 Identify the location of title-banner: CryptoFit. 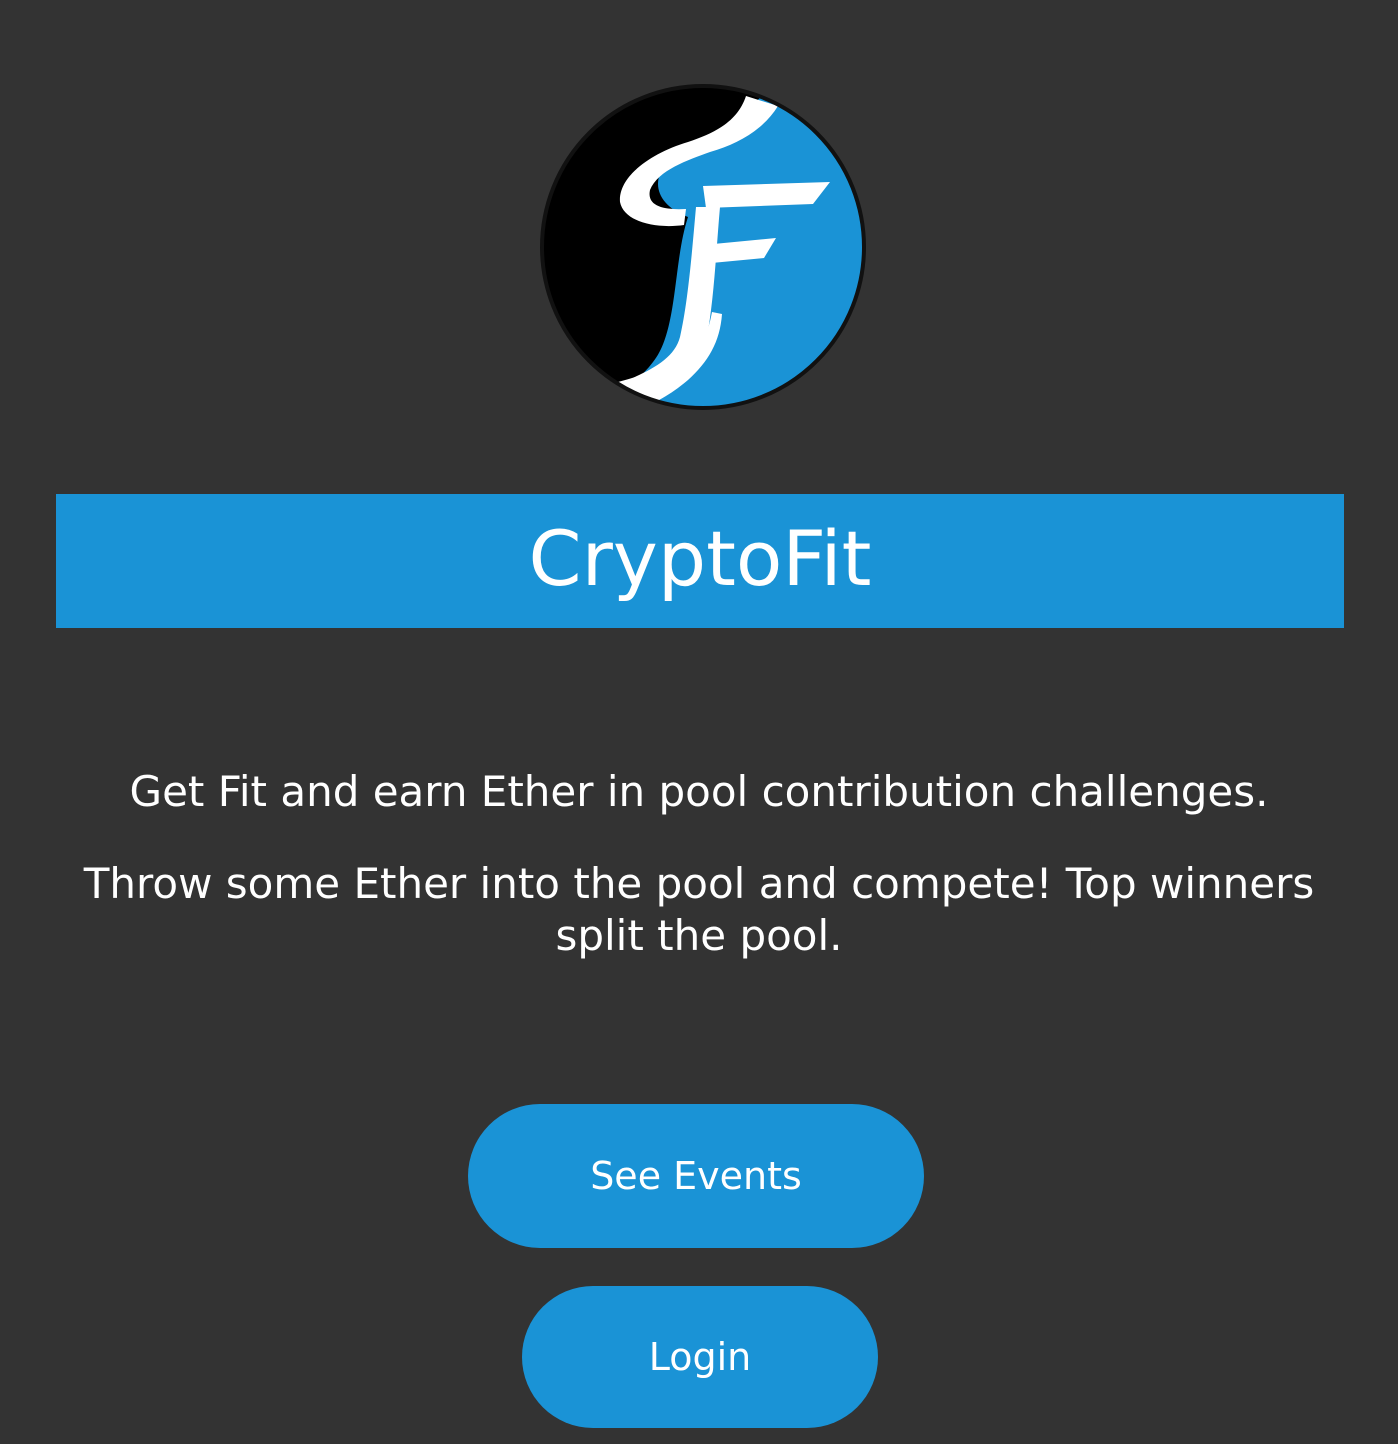
(700, 561).